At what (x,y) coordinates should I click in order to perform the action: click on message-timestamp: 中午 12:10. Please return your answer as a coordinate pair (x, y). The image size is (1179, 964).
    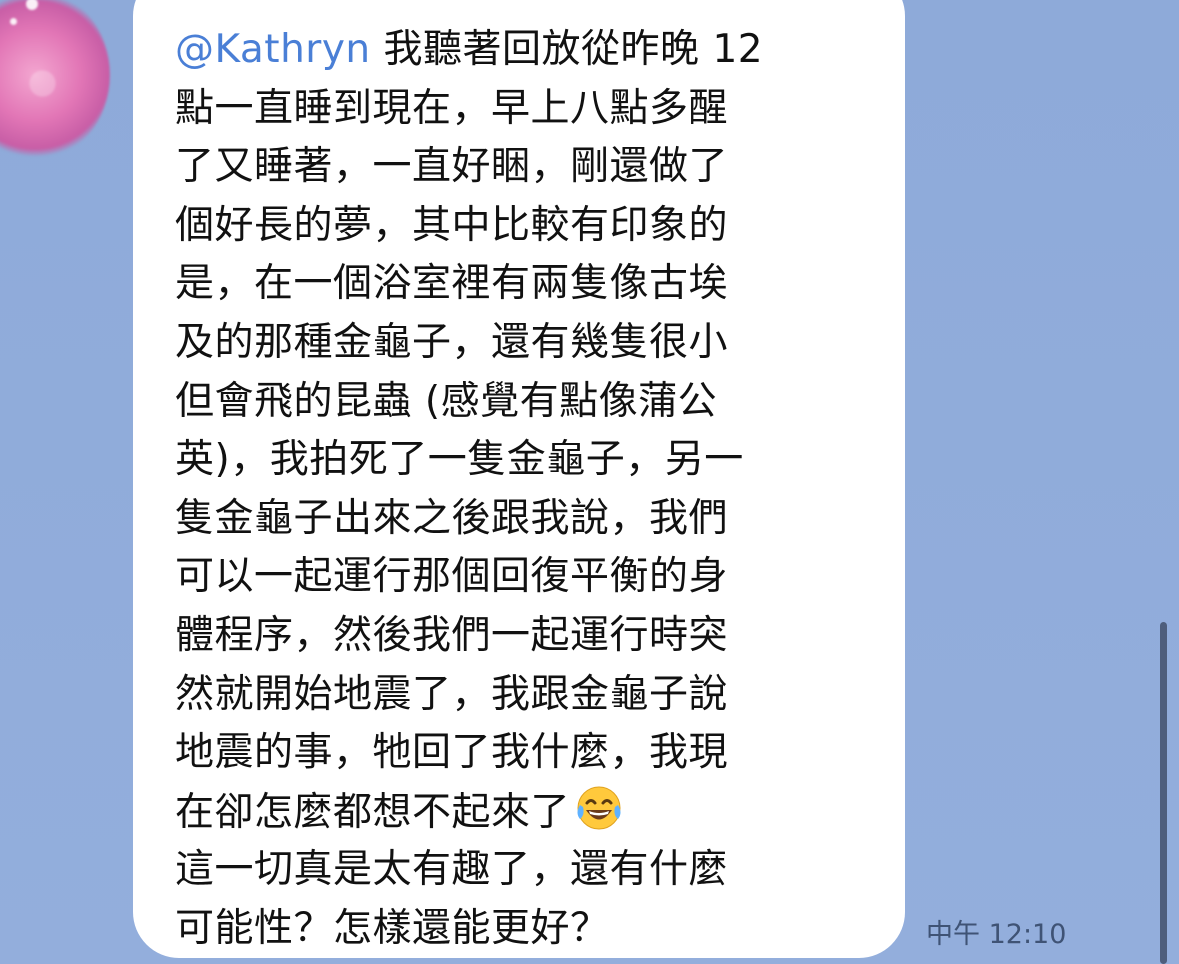
    Looking at the image, I should click on (996, 934).